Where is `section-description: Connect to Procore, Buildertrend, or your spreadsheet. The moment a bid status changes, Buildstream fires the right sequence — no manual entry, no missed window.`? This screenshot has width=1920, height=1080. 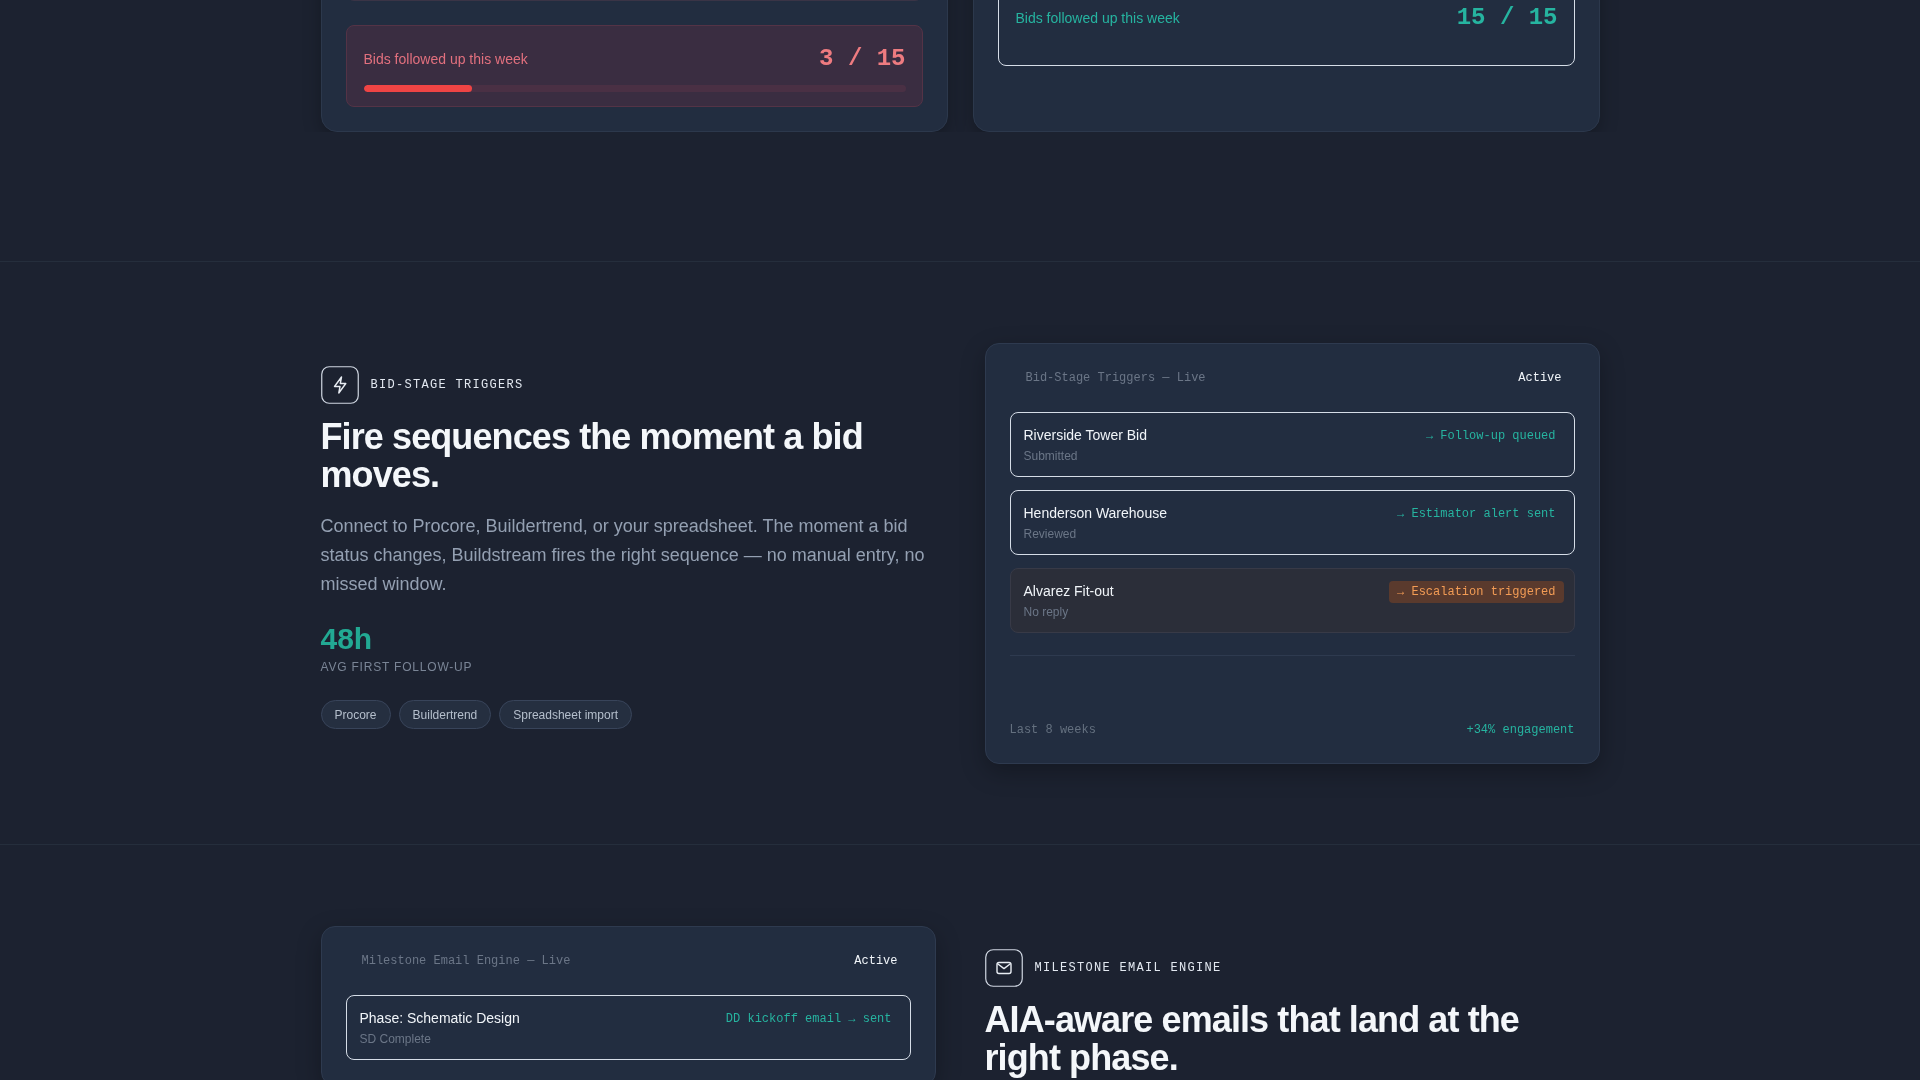
section-description: Connect to Procore, Buildertrend, or your spreadsheet. The moment a bid status changes, Buildstream fires the right sequence — no manual entry, no missed window. is located at coordinates (623, 555).